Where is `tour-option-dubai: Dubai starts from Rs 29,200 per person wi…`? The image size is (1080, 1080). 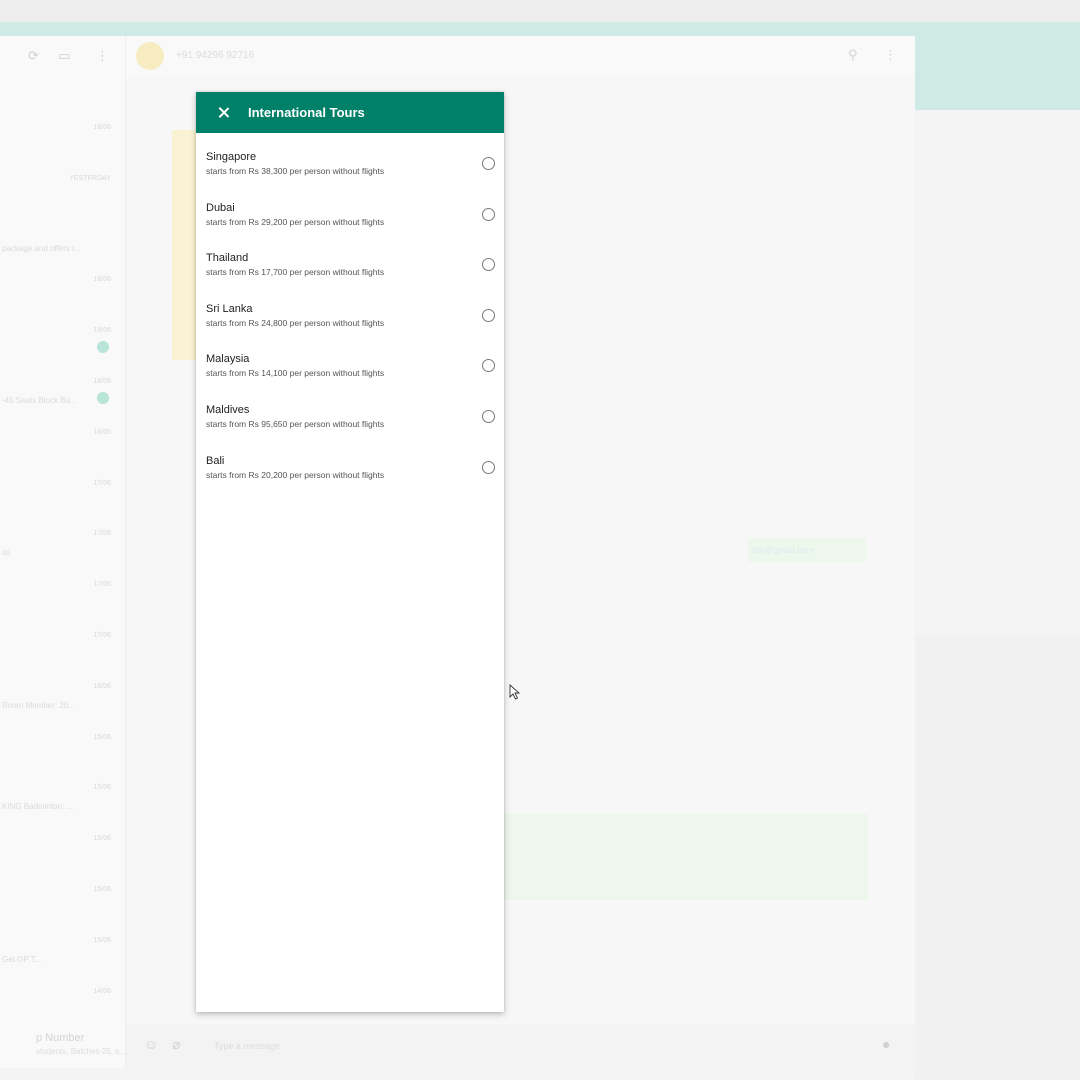
tour-option-dubai: Dubai starts from Rs 29,200 per person wi… is located at coordinates (350, 226).